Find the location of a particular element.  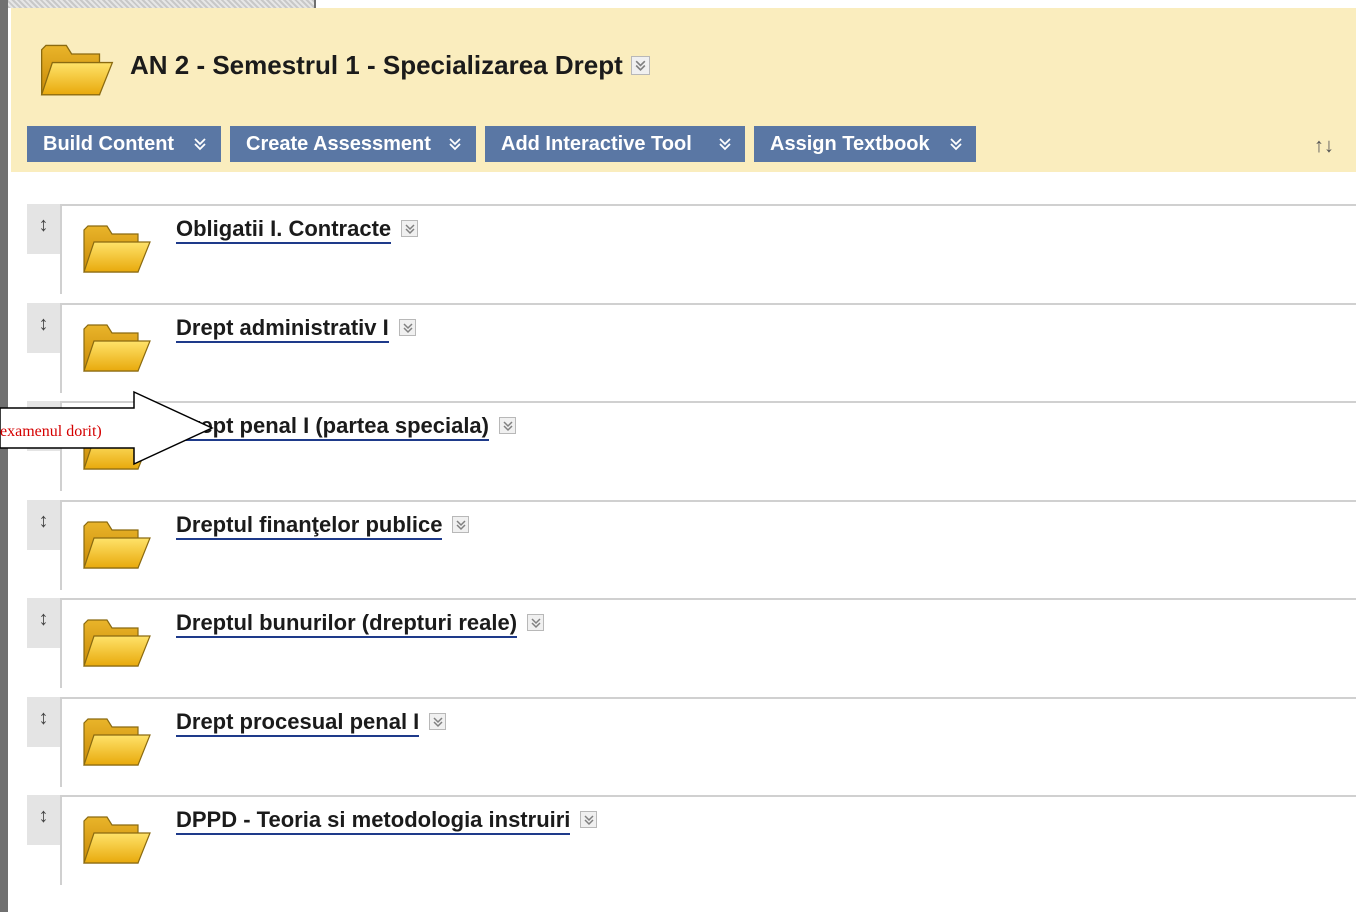

page-title: AN 2 - Semestrul 1 - Specializarea Drept is located at coordinates (390, 65).